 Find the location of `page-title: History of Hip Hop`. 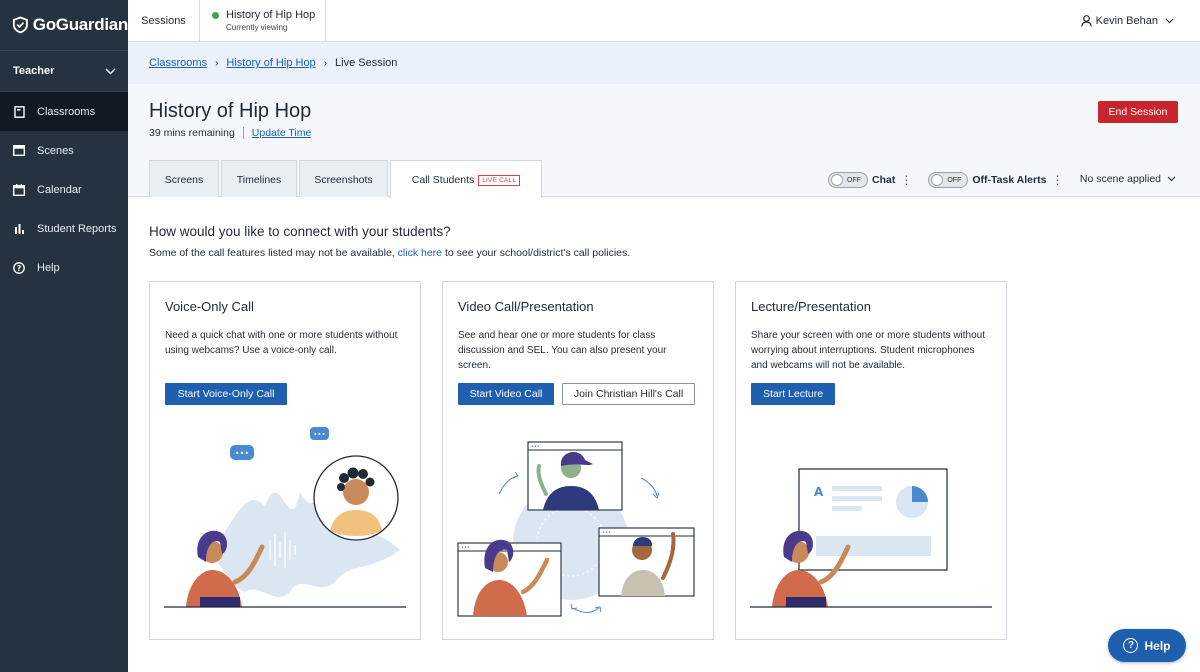

page-title: History of Hip Hop is located at coordinates (230, 111).